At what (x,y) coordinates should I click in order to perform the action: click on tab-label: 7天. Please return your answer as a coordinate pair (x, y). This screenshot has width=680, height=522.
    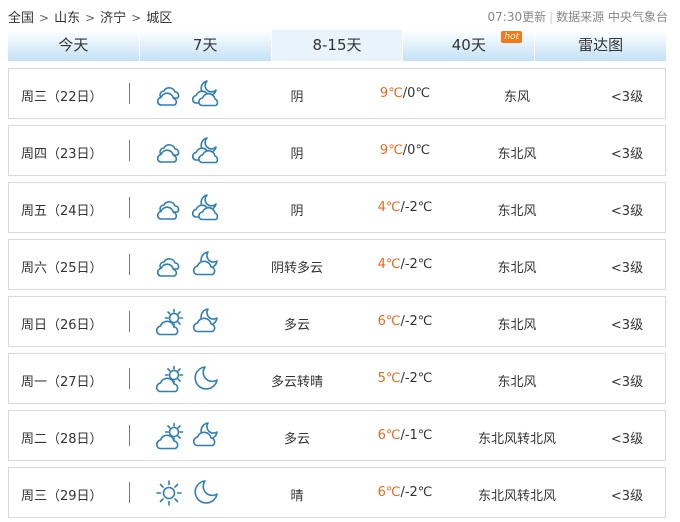
    Looking at the image, I should click on (205, 45).